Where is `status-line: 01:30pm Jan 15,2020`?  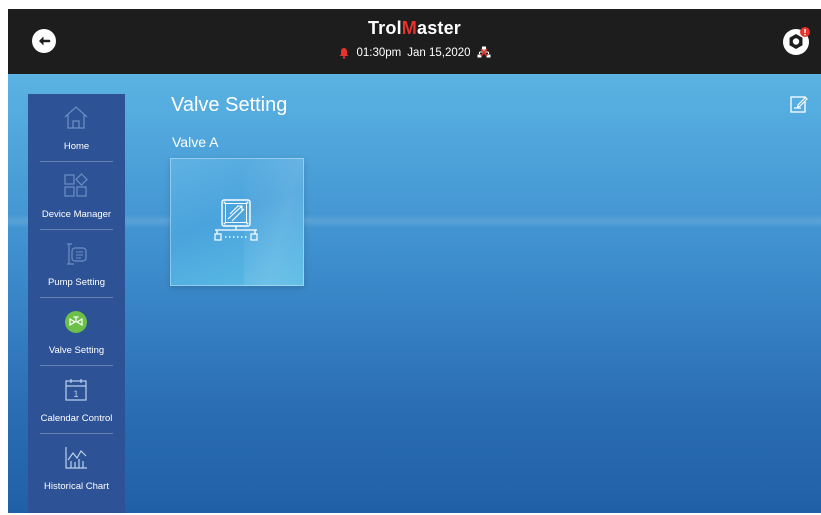 status-line: 01:30pm Jan 15,2020 is located at coordinates (414, 52).